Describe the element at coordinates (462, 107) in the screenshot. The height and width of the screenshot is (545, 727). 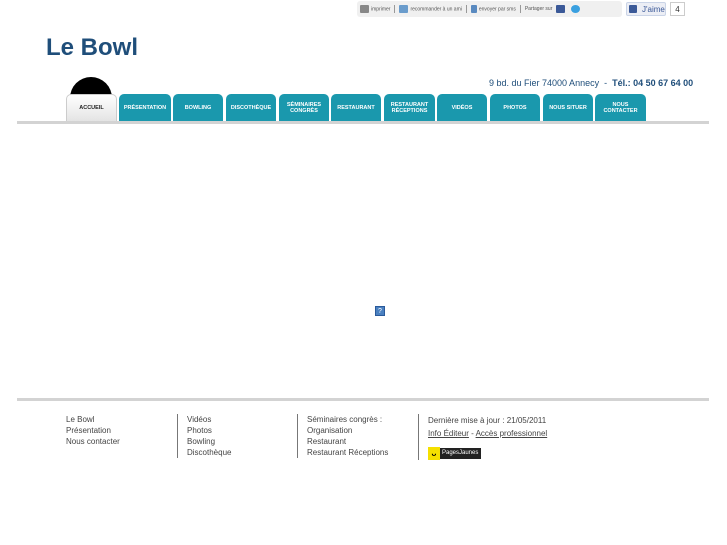
I see `tab-videos: VIDÉOS` at that location.